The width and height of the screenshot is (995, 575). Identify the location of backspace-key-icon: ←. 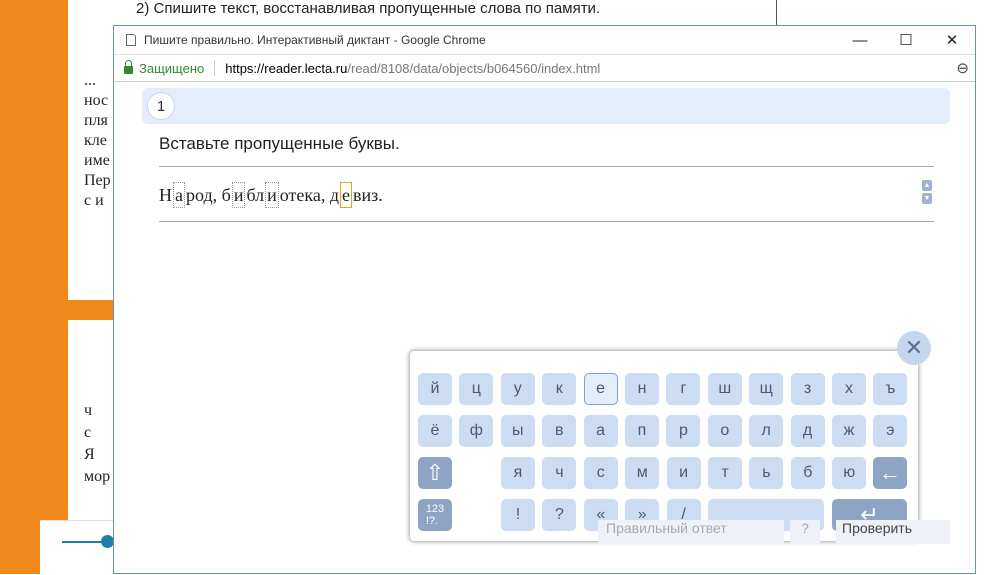
(890, 473).